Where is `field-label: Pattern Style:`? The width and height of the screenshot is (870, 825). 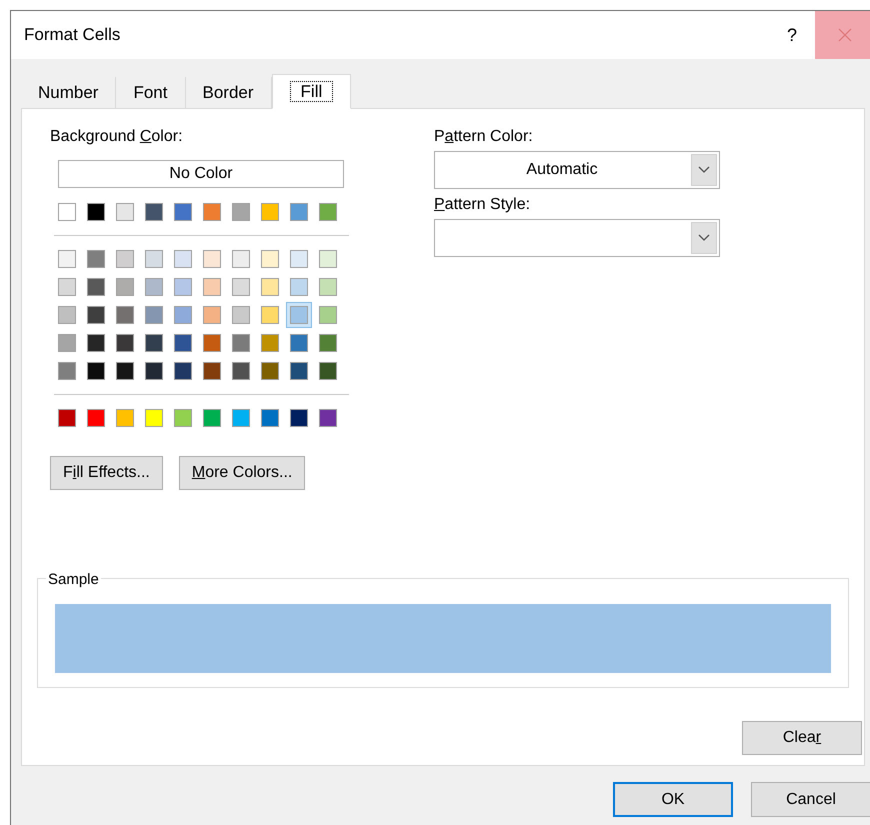
field-label: Pattern Style: is located at coordinates (483, 205).